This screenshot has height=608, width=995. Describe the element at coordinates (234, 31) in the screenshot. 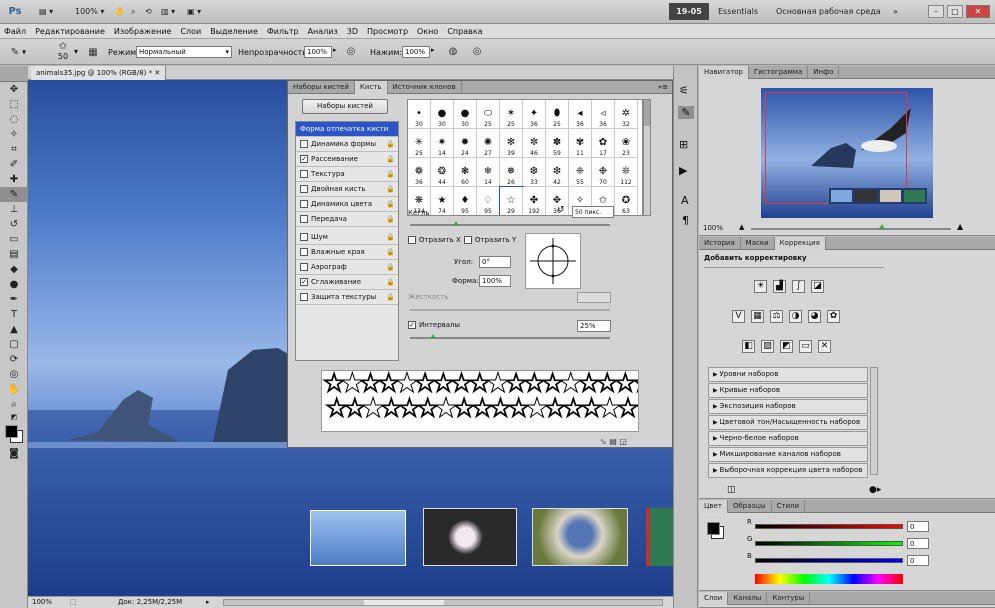

I see `menu-select: Выделение` at that location.